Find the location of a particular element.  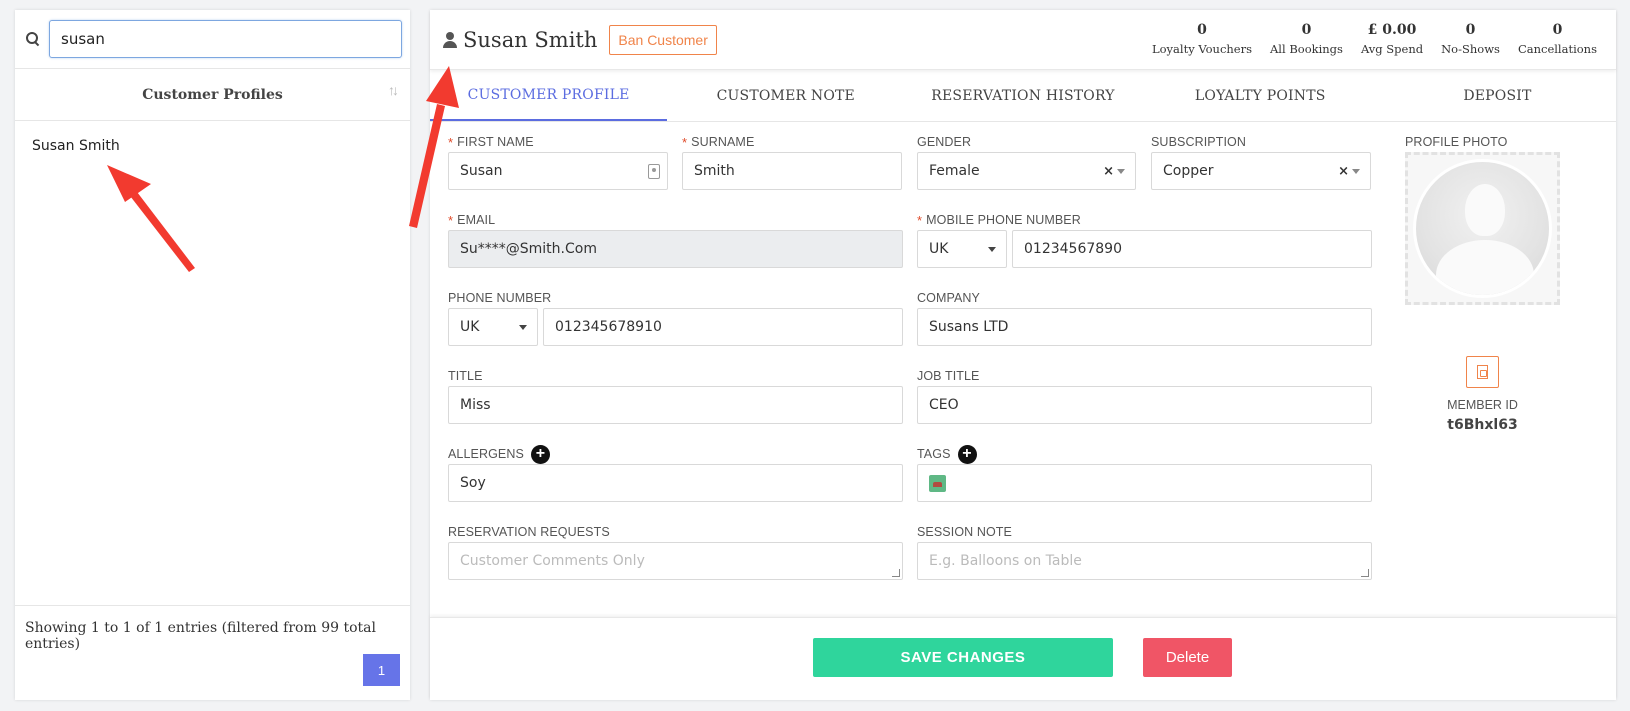

input-value: 01234567890 is located at coordinates (1073, 249).